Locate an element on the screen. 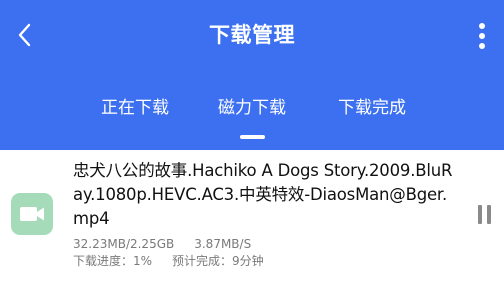 The height and width of the screenshot is (291, 504). tab-magnet: 磁力下载 is located at coordinates (252, 108).